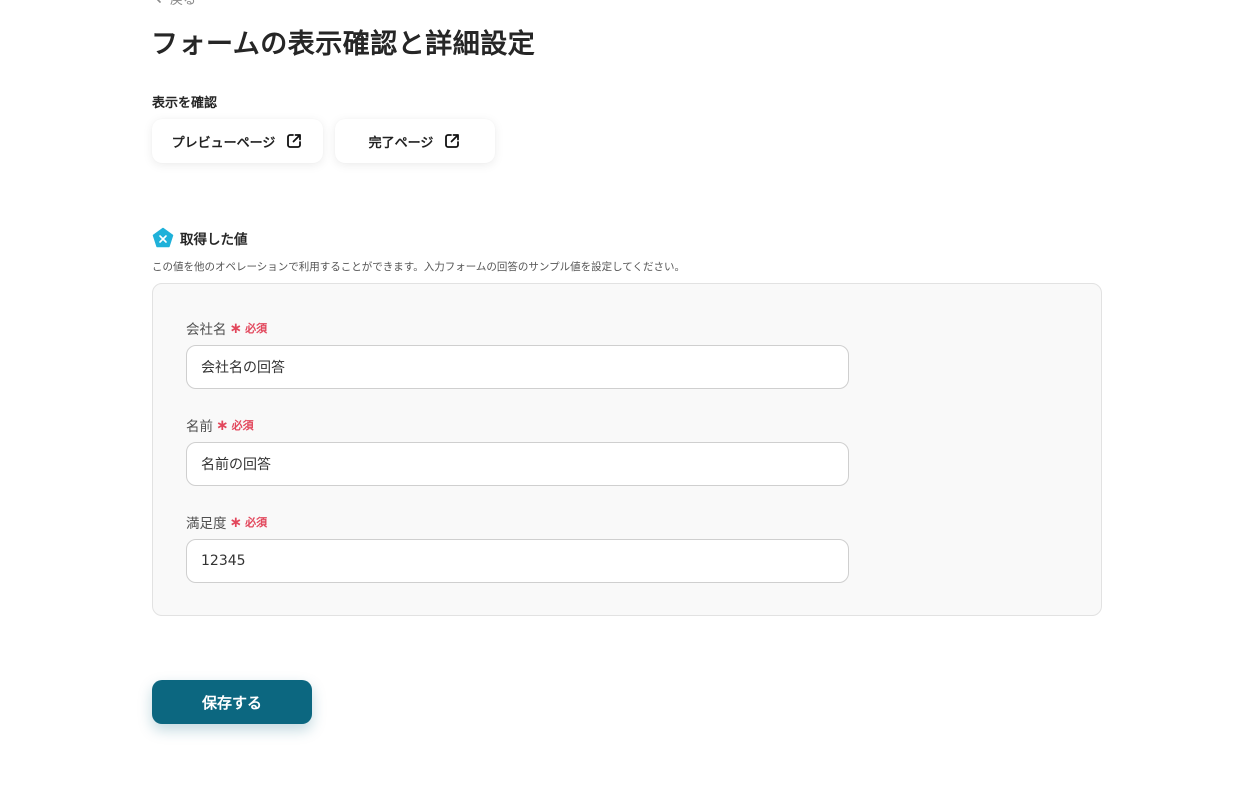 This screenshot has width=1258, height=796. Describe the element at coordinates (223, 143) in the screenshot. I see `preview-page-label: プレビューページ` at that location.